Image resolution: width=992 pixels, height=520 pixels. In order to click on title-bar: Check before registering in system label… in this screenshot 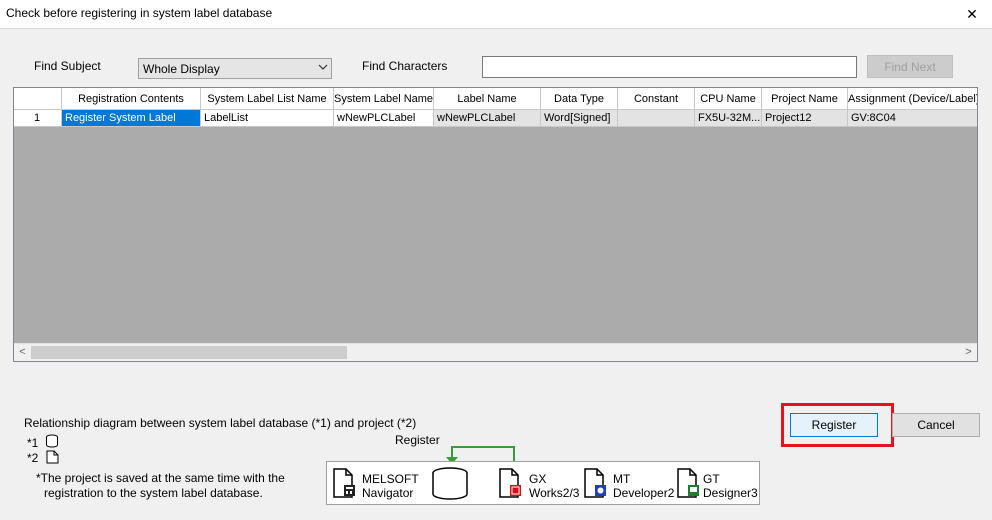, I will do `click(496, 14)`.